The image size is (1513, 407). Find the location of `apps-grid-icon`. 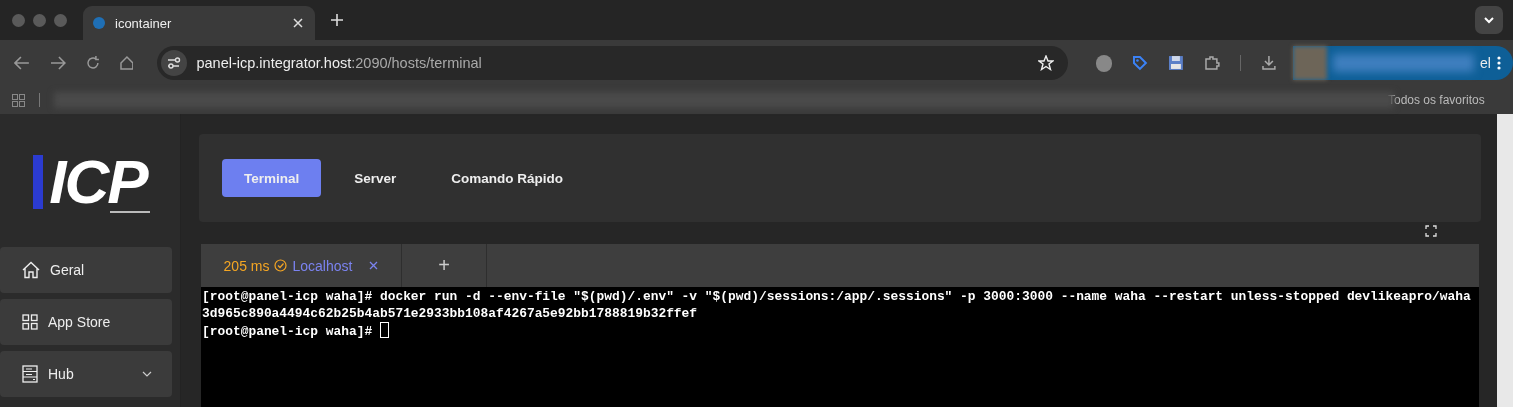

apps-grid-icon is located at coordinates (18, 100).